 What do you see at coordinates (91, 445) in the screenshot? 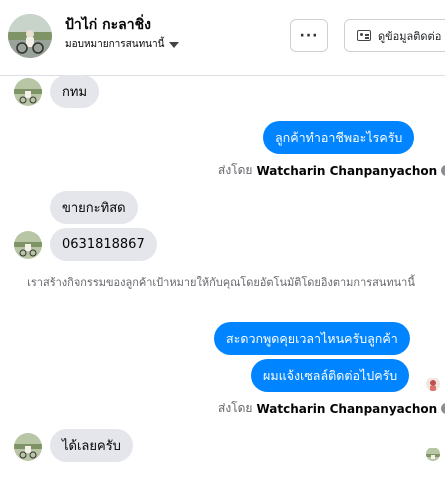
I see `incoming-message: ได้เลยครับ` at bounding box center [91, 445].